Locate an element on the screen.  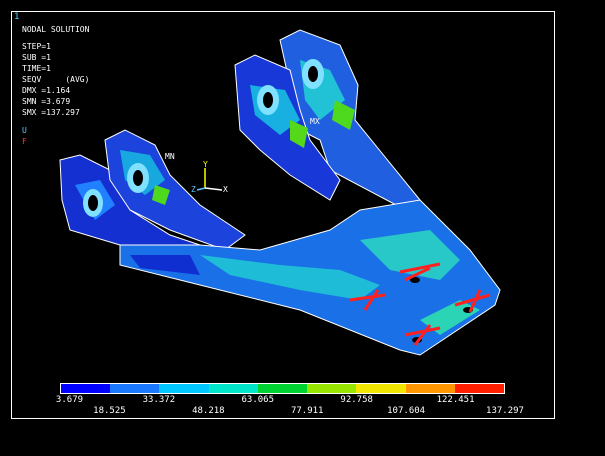
x-axis-line is located at coordinates (213, 189).